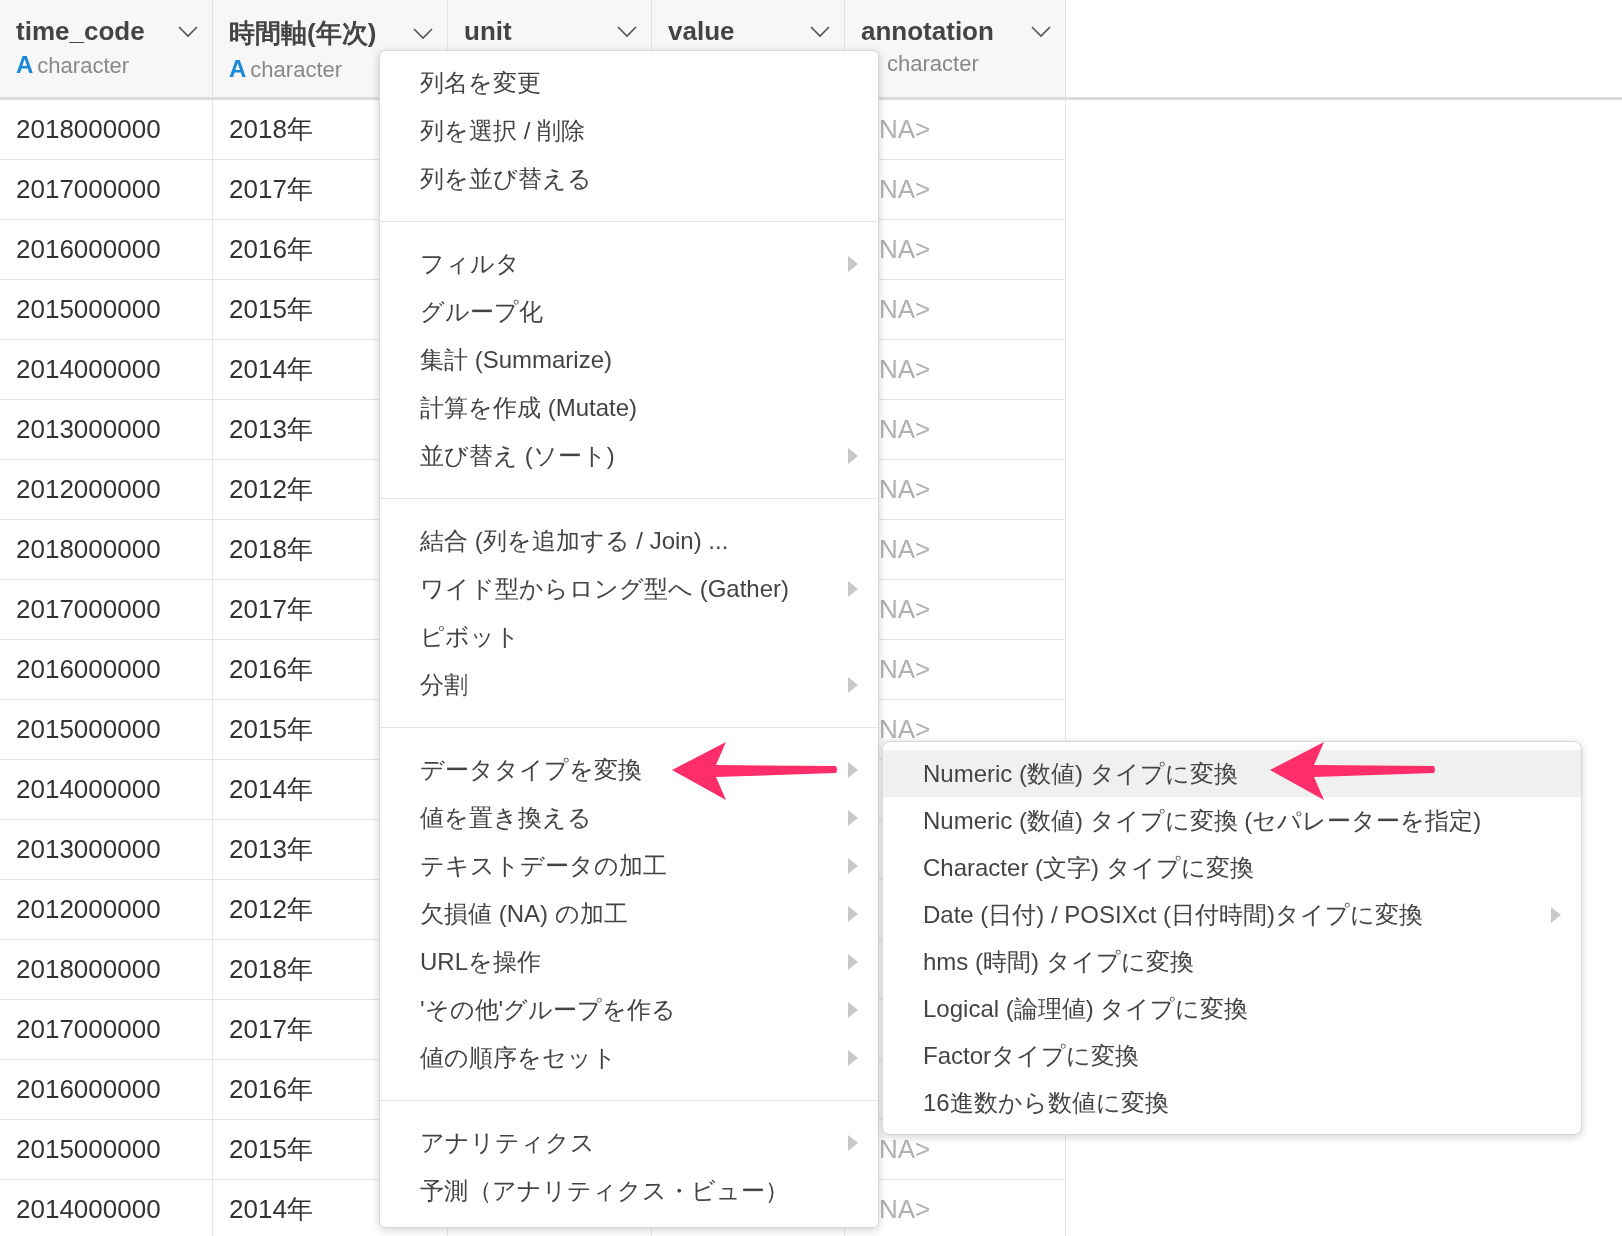 This screenshot has width=1622, height=1236. What do you see at coordinates (629, 866) in the screenshot?
I see `menu-item: テキストデータの加工` at bounding box center [629, 866].